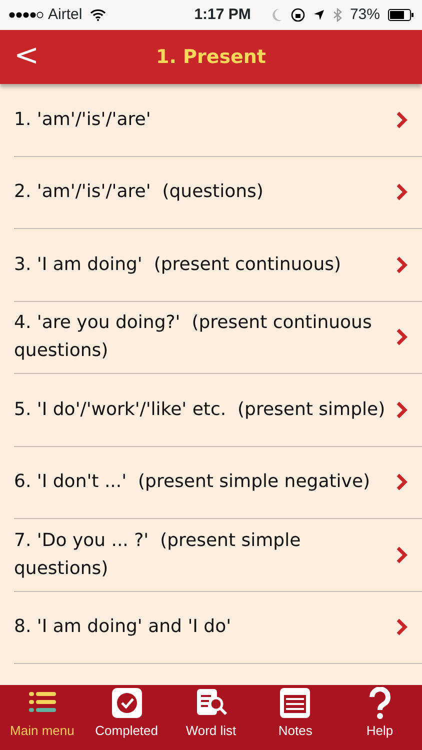 This screenshot has width=422, height=750. Describe the element at coordinates (27, 56) in the screenshot. I see `back-button: <` at that location.